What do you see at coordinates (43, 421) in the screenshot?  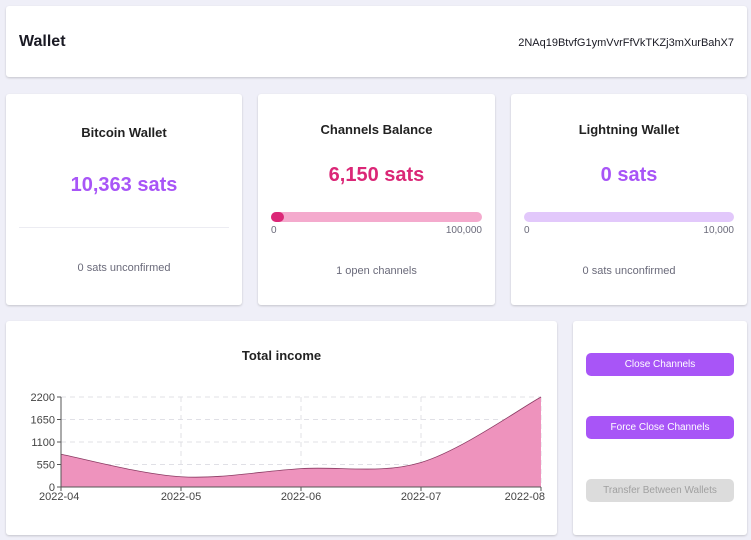 I see `y-tick-label: 1650` at bounding box center [43, 421].